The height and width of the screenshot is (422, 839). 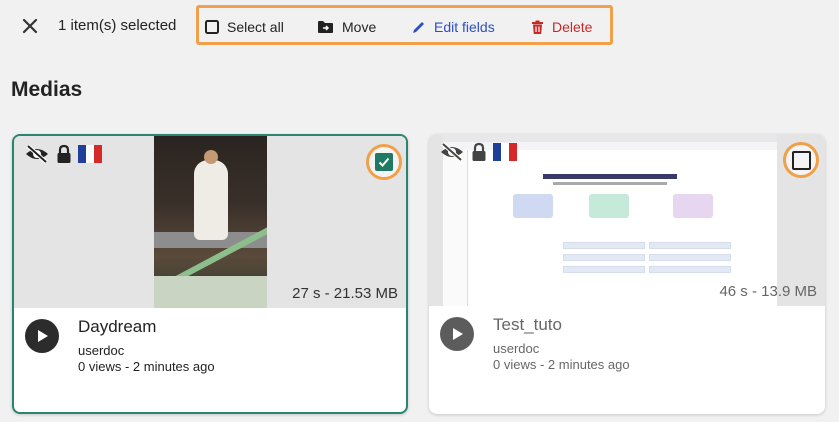 I want to click on edit-fields-button: Edit fields, so click(x=453, y=27).